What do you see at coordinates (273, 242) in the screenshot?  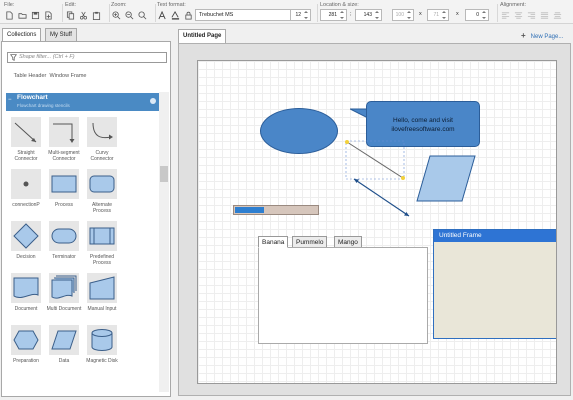 I see `tab-banana: Banana` at bounding box center [273, 242].